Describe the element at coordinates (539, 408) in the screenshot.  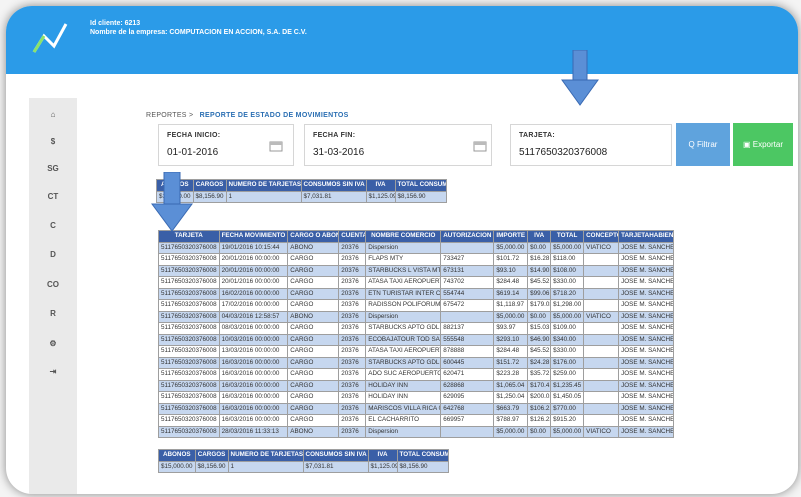
I see `table-cell: $106.21` at that location.